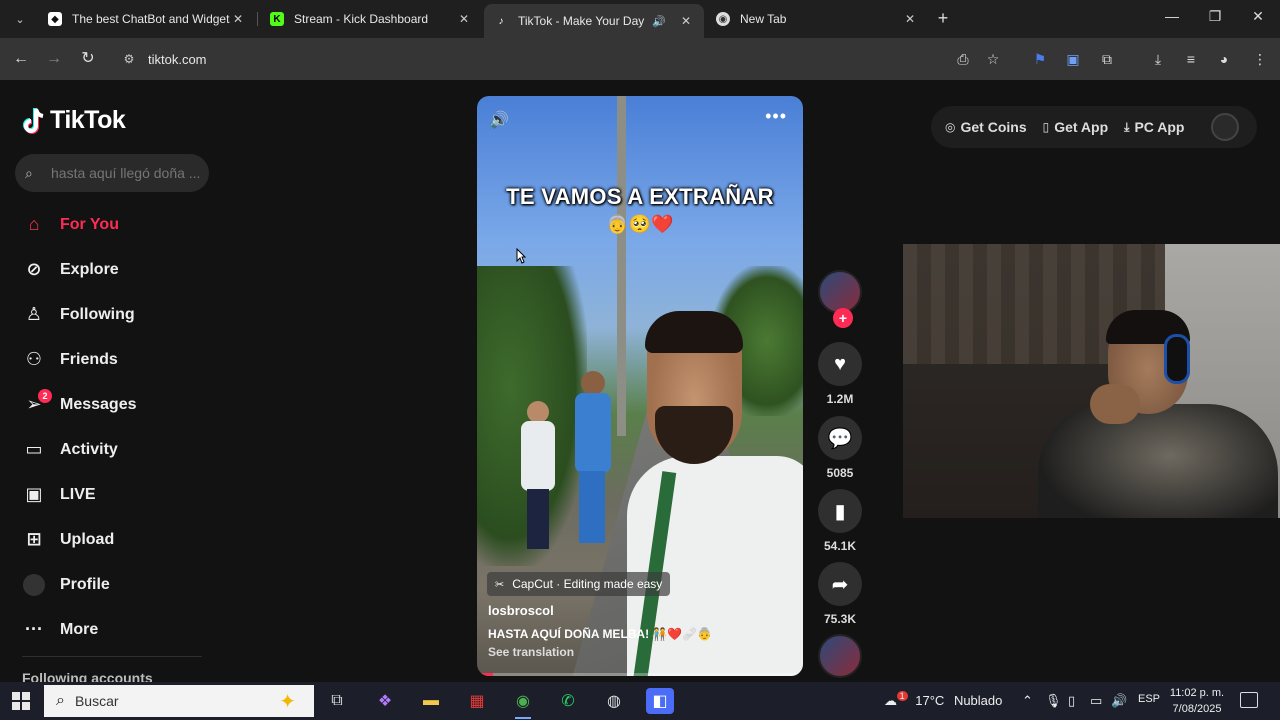 The height and width of the screenshot is (720, 1280). I want to click on taskbar-search: ⌕ Buscar ✦, so click(179, 701).